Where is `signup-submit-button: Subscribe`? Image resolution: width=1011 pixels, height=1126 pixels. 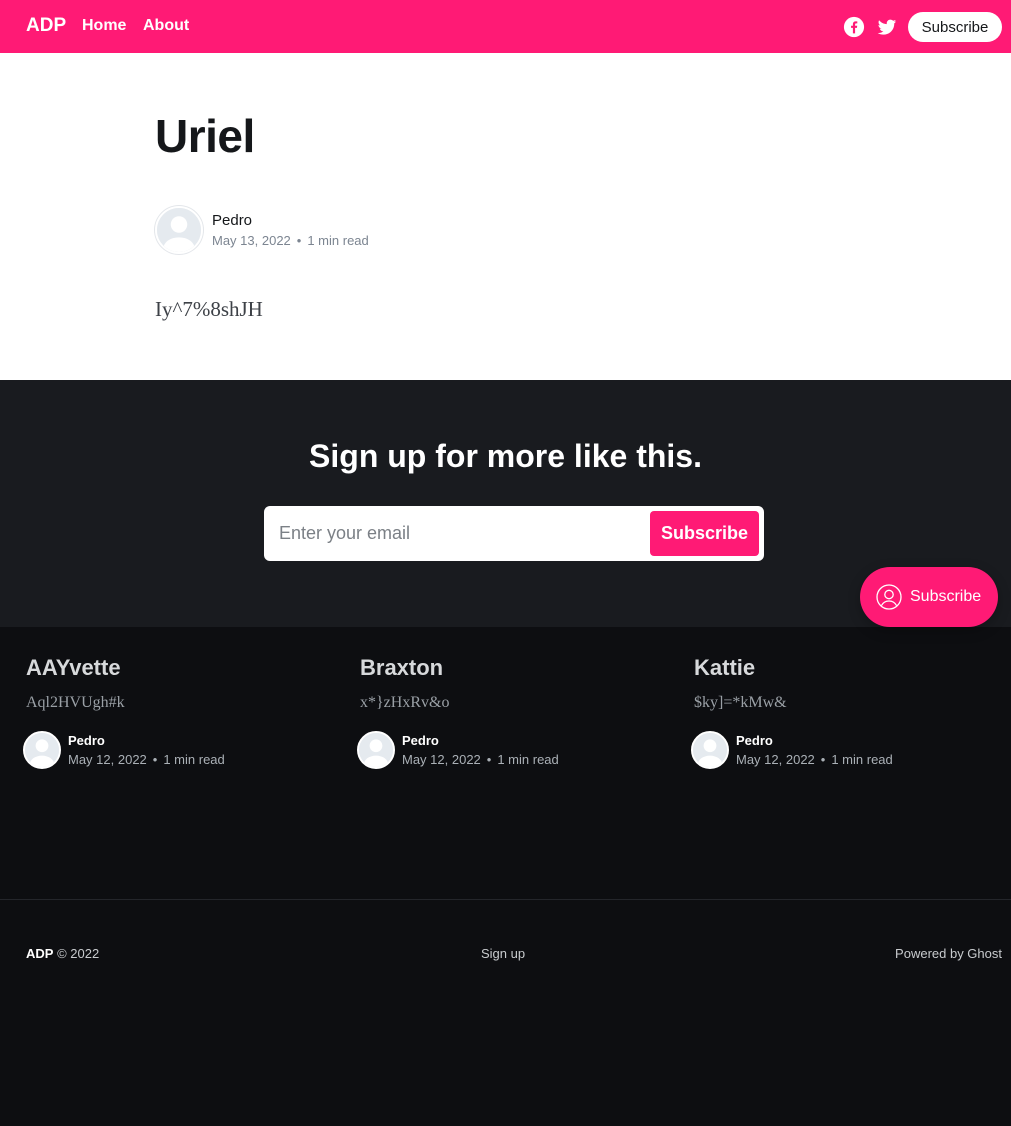
signup-submit-button: Subscribe is located at coordinates (704, 533).